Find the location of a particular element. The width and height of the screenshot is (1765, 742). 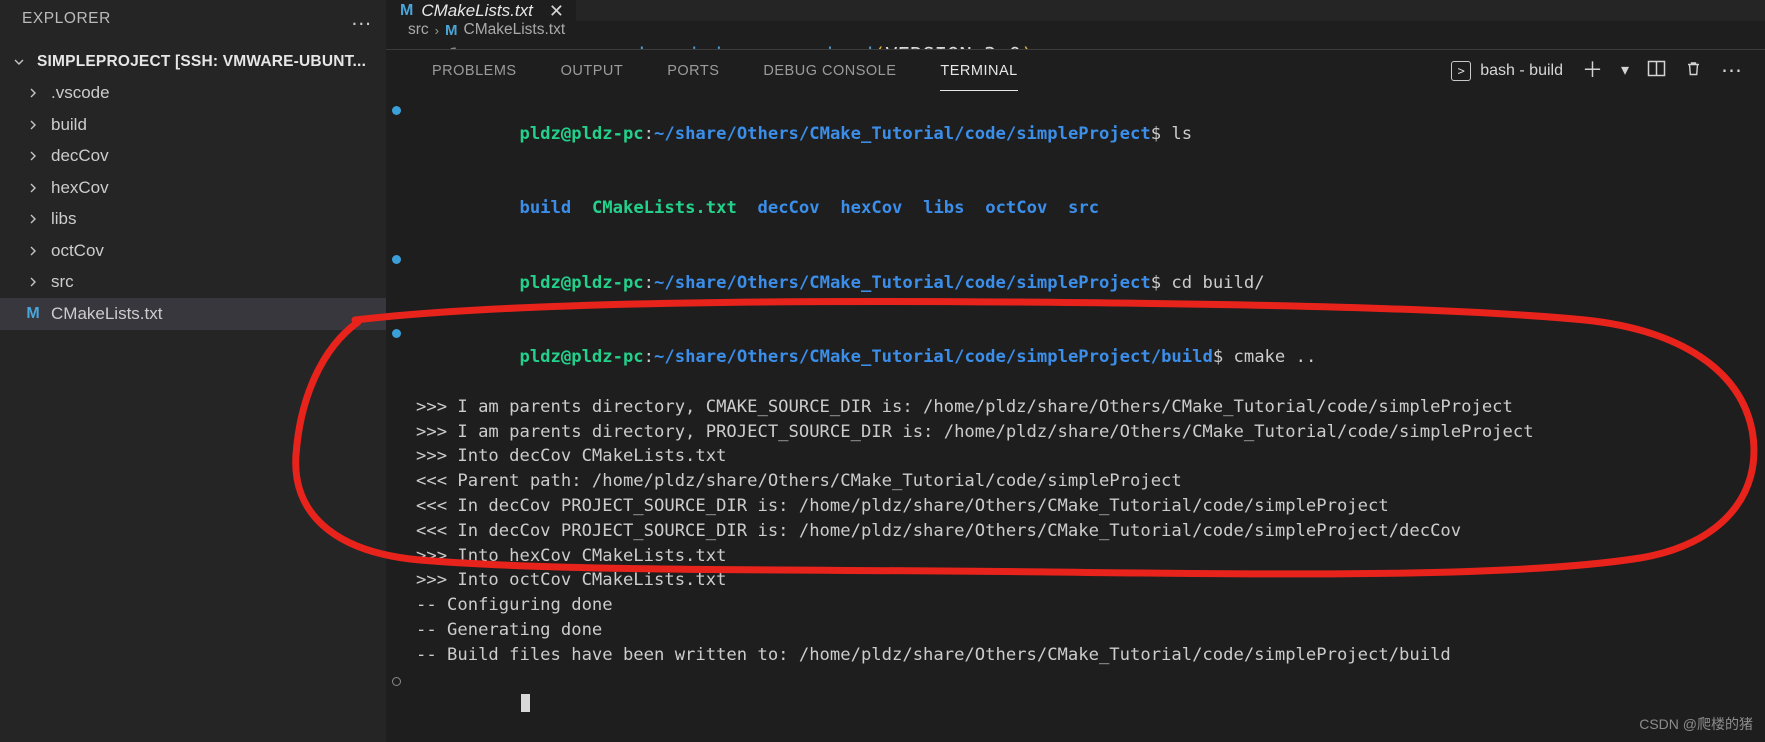

tab-label: DEBUG CONSOLE is located at coordinates (830, 70).